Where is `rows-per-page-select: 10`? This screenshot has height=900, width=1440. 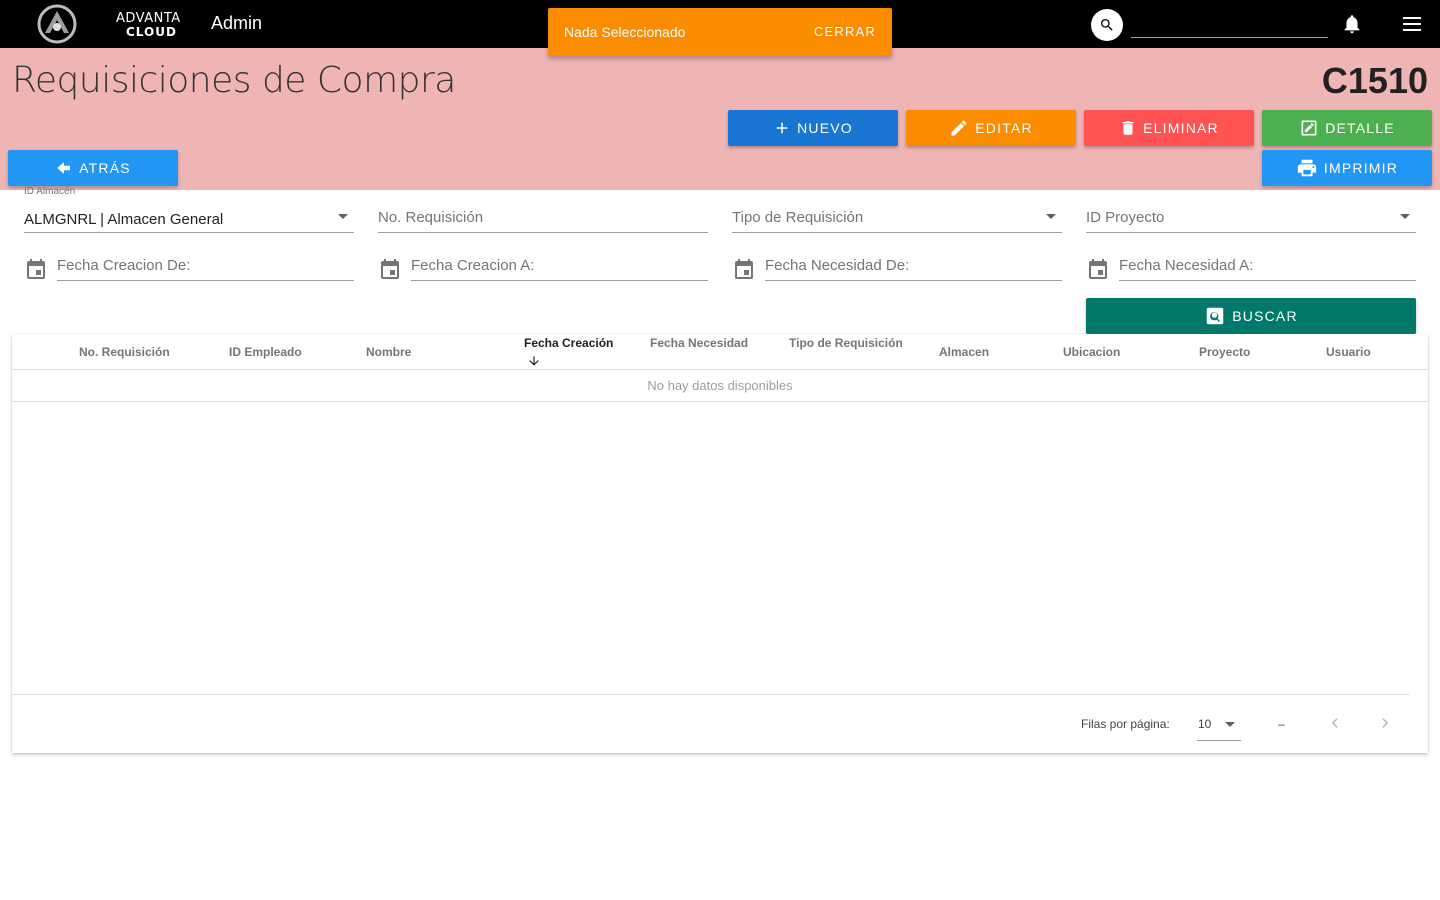
rows-per-page-select: 10 is located at coordinates (1219, 725).